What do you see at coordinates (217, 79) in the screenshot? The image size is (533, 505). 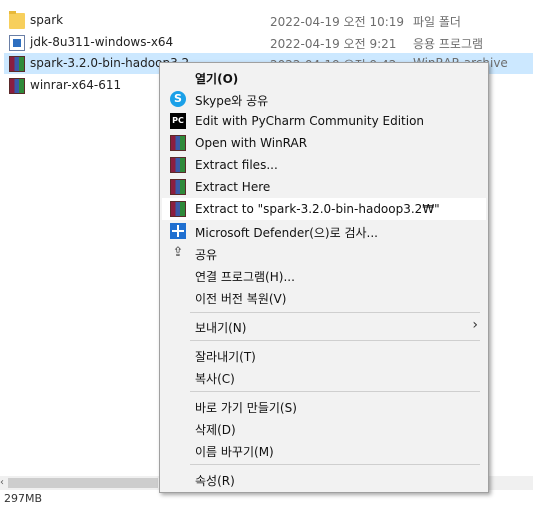 I see `menu-item-label: 열기(O)` at bounding box center [217, 79].